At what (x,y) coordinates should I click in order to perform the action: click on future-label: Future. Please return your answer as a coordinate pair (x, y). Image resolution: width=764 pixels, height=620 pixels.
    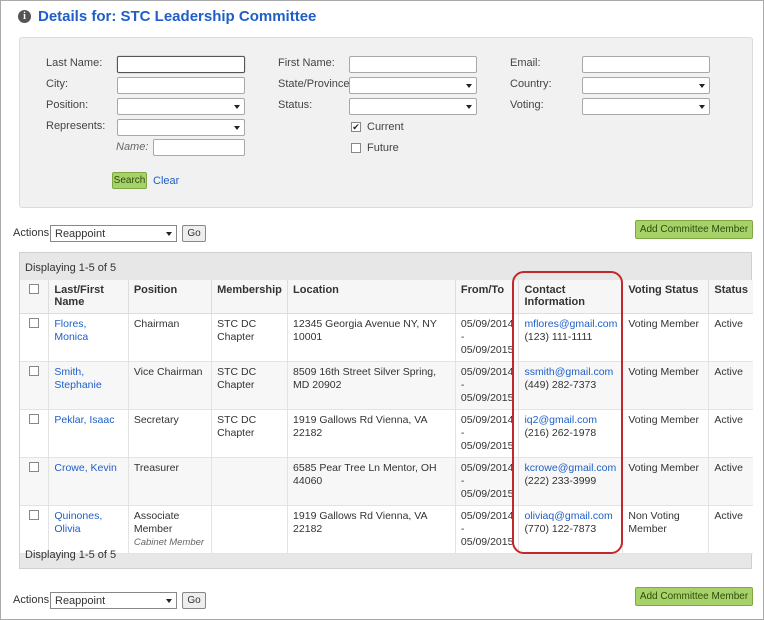
    Looking at the image, I should click on (383, 148).